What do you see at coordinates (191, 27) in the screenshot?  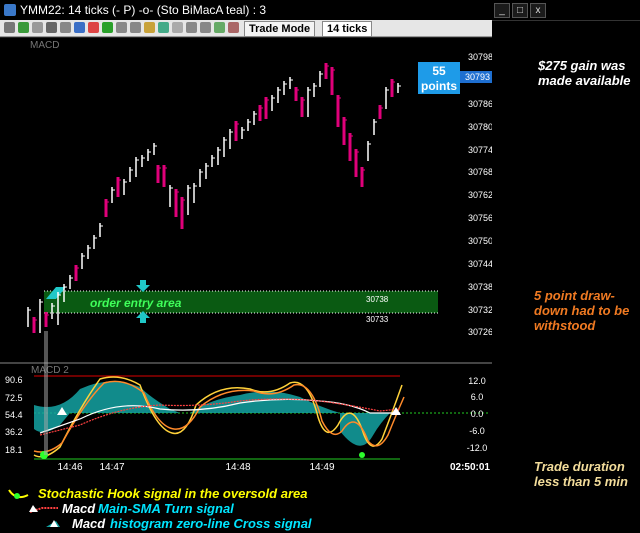 I see `zoom-in-icon` at bounding box center [191, 27].